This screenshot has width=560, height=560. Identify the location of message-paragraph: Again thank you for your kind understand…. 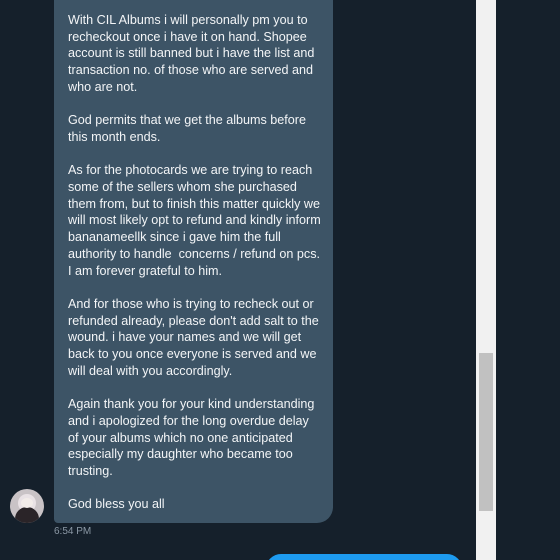
(193, 437).